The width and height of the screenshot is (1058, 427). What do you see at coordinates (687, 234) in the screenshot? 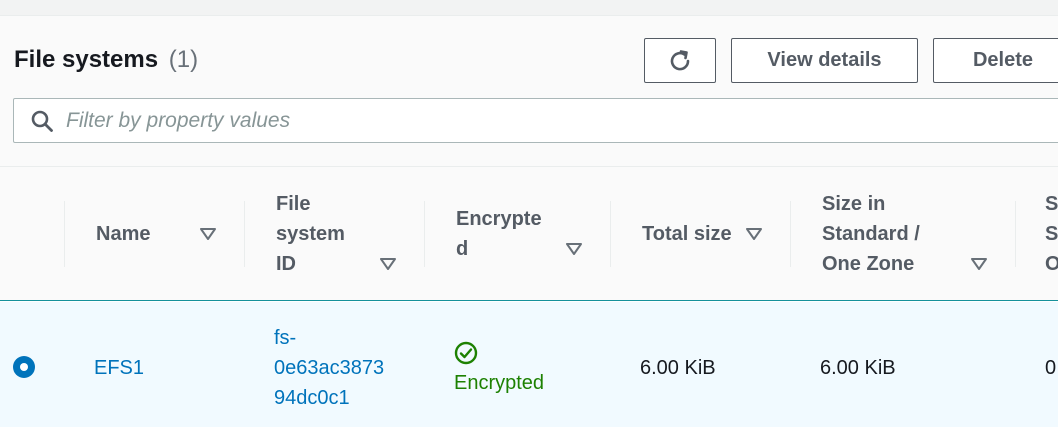
I see `column-label: Total size` at bounding box center [687, 234].